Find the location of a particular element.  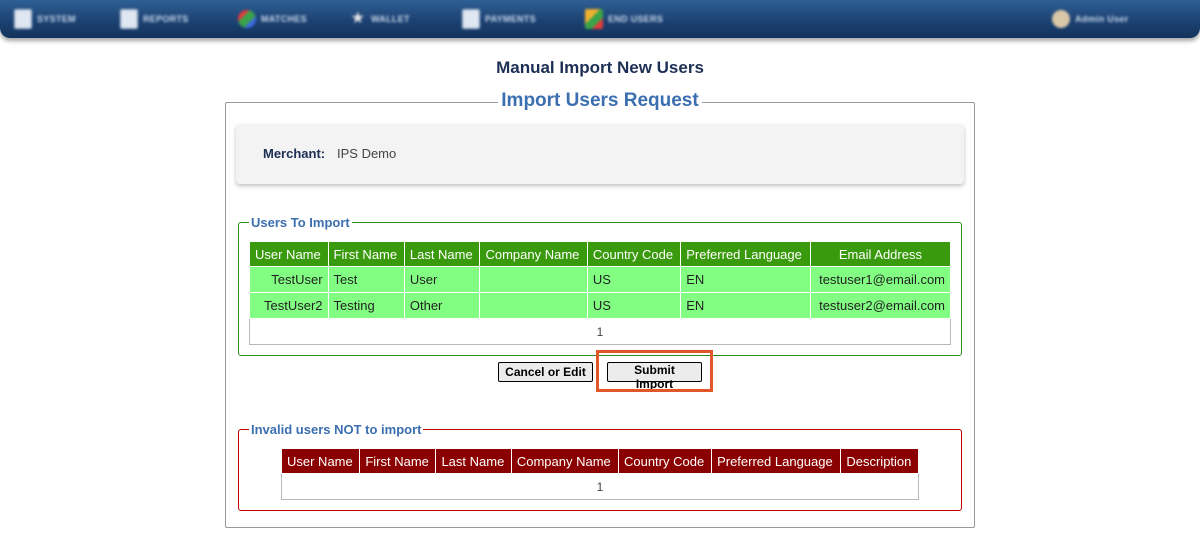

column-header-description: Description is located at coordinates (879, 461).